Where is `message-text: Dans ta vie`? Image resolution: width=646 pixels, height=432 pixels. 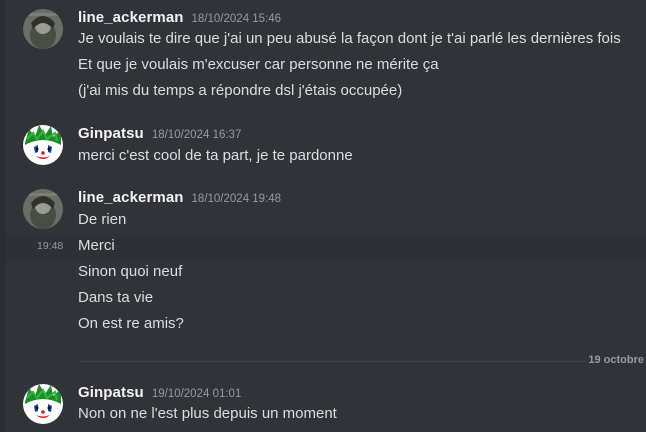
message-text: Dans ta vie is located at coordinates (116, 297).